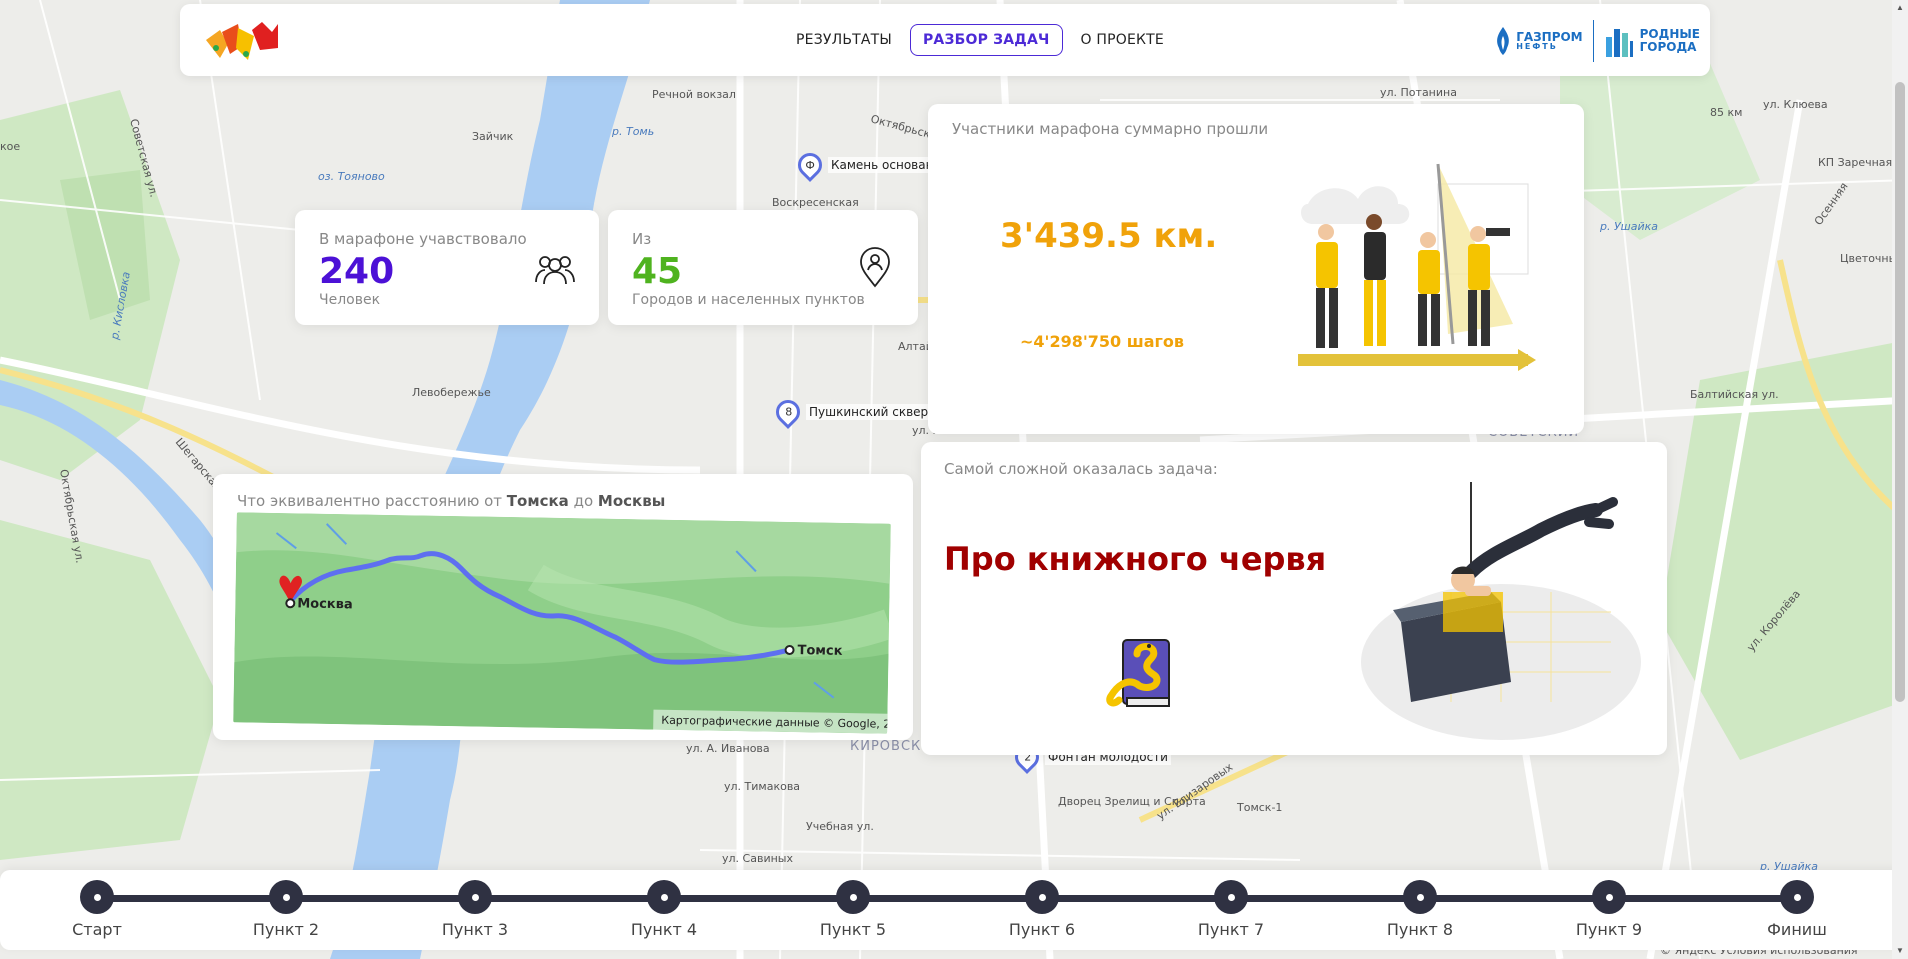  What do you see at coordinates (840, 826) in the screenshot?
I see `svg-text: Учебная ул.` at bounding box center [840, 826].